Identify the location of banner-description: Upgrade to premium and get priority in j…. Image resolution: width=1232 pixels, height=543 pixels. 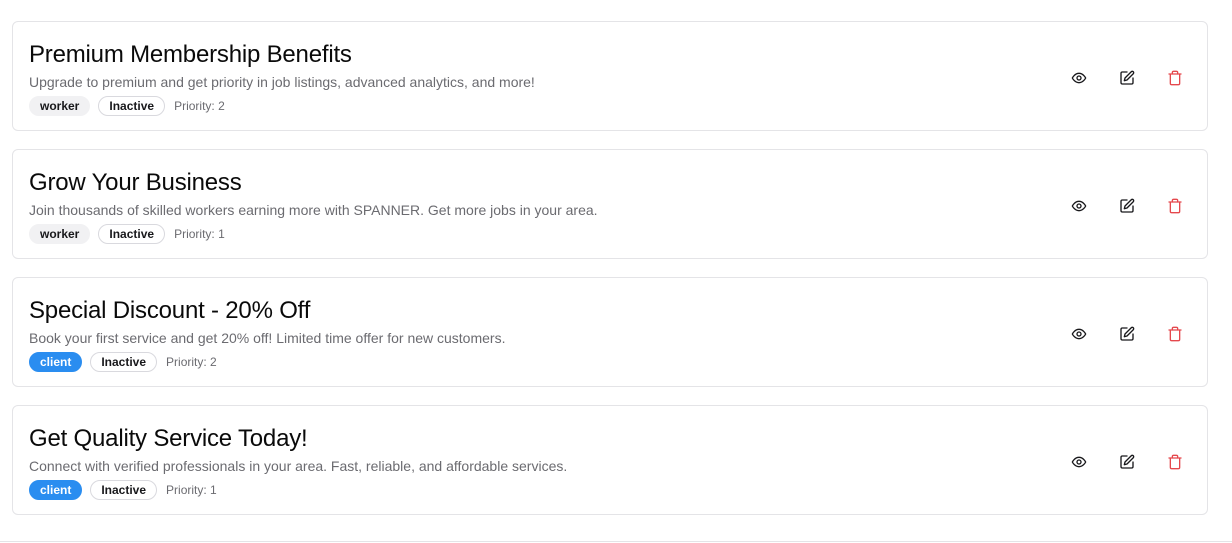
(282, 82).